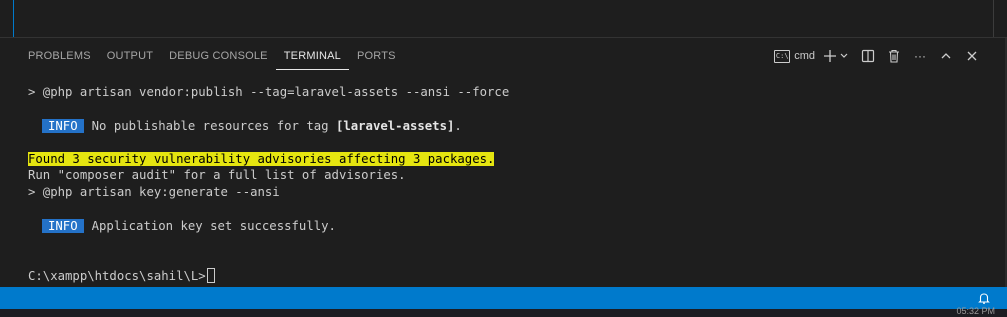  What do you see at coordinates (1000, 19) in the screenshot?
I see `editor-scrollbar` at bounding box center [1000, 19].